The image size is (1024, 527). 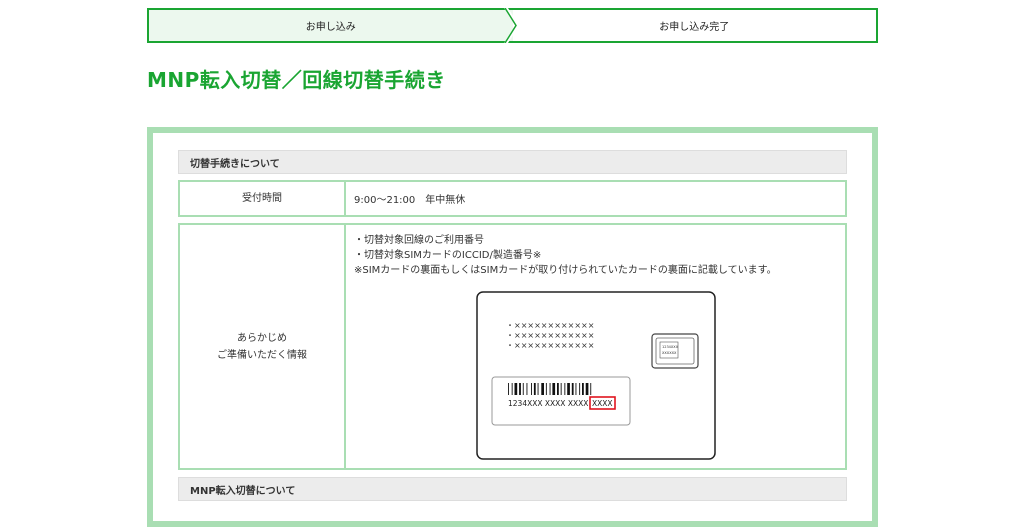 What do you see at coordinates (550, 345) in the screenshot?
I see `sim-masked-line-3: ・××××××××××××` at bounding box center [550, 345].